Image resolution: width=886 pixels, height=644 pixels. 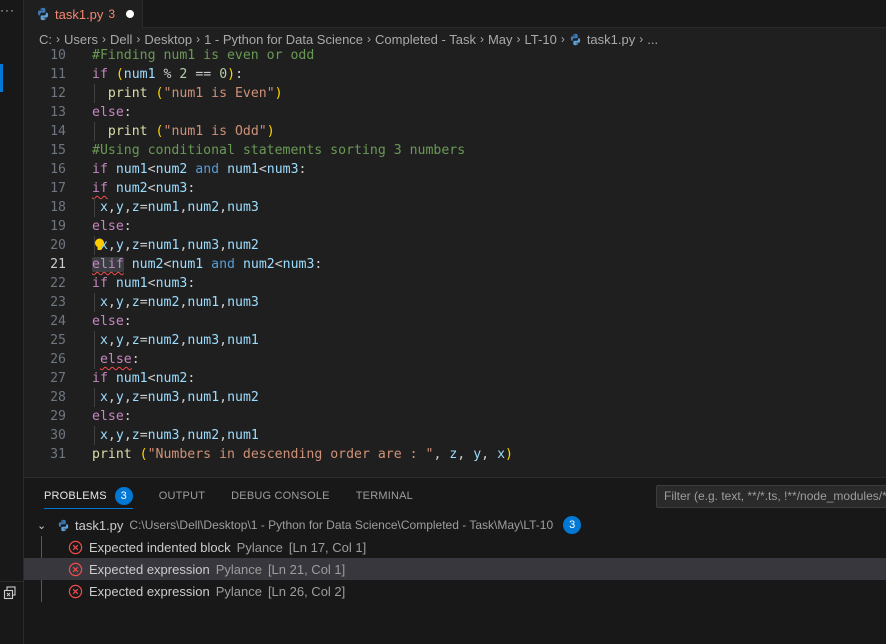 I want to click on line-number: 14, so click(x=58, y=131).